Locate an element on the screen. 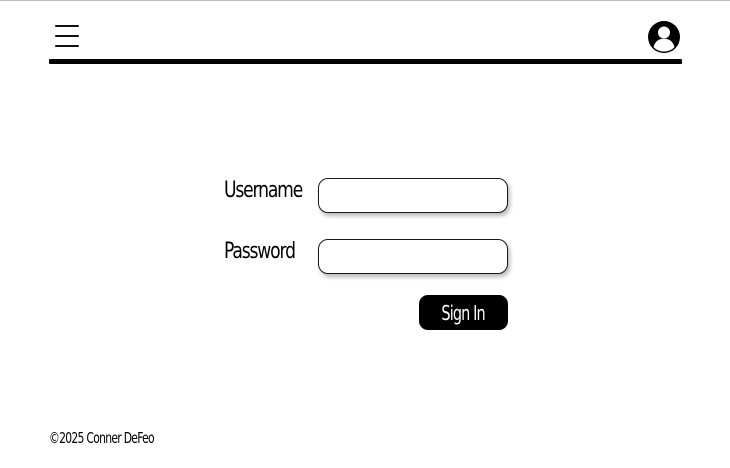  menu-icon is located at coordinates (67, 36).